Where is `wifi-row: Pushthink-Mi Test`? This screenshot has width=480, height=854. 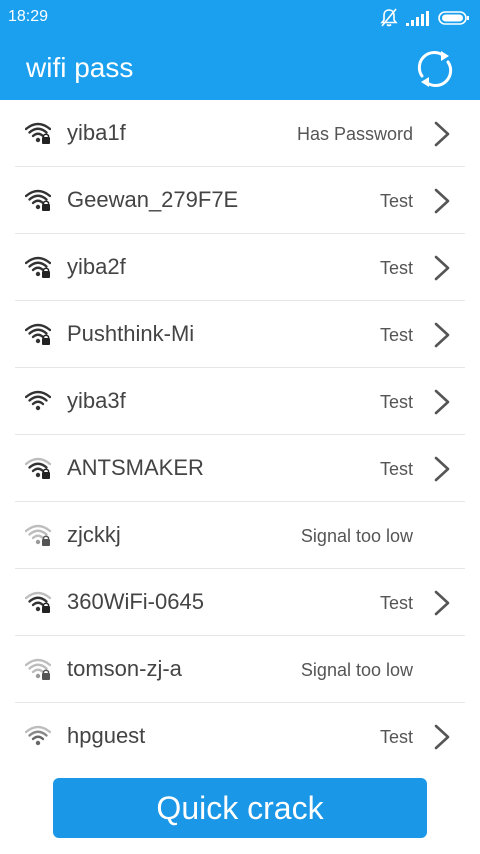
wifi-row: Pushthink-Mi Test is located at coordinates (240, 334).